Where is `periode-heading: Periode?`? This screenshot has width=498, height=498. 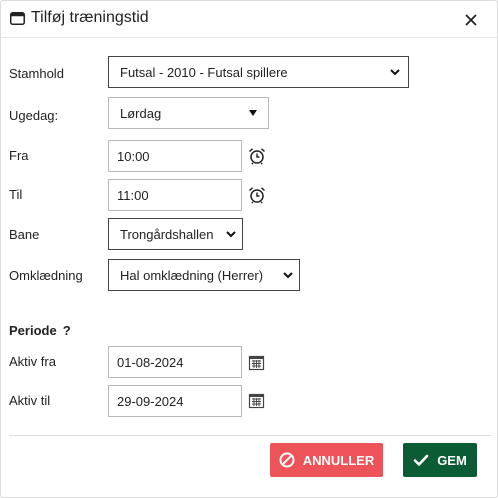 periode-heading: Periode? is located at coordinates (40, 330).